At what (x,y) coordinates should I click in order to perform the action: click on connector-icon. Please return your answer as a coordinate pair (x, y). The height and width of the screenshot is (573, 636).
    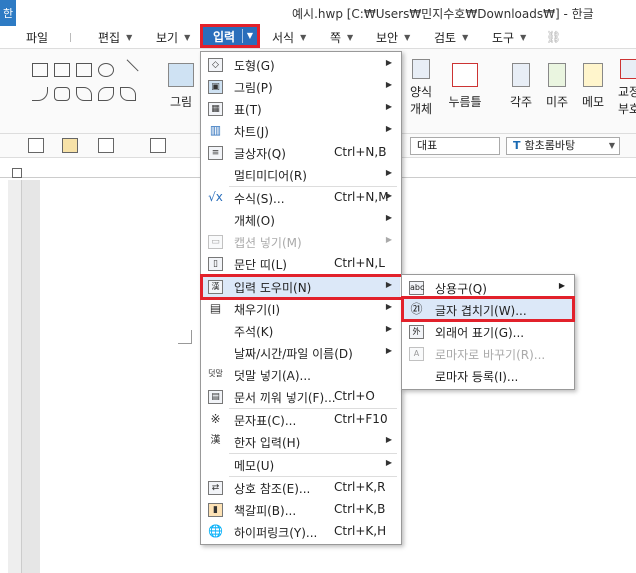
    Looking at the image, I should click on (106, 94).